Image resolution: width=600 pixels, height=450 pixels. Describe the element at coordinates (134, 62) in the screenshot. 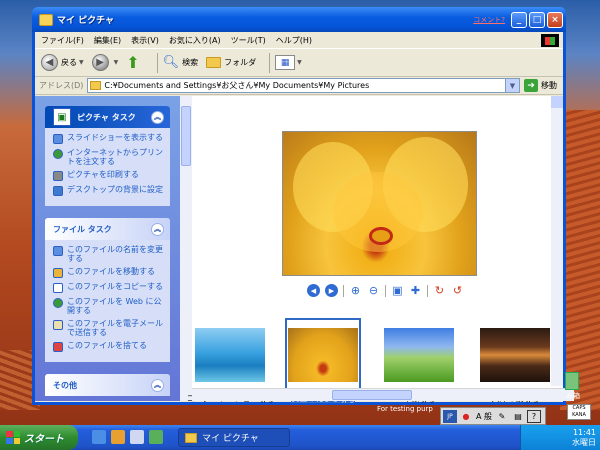

I see `up-button: ⬆` at that location.